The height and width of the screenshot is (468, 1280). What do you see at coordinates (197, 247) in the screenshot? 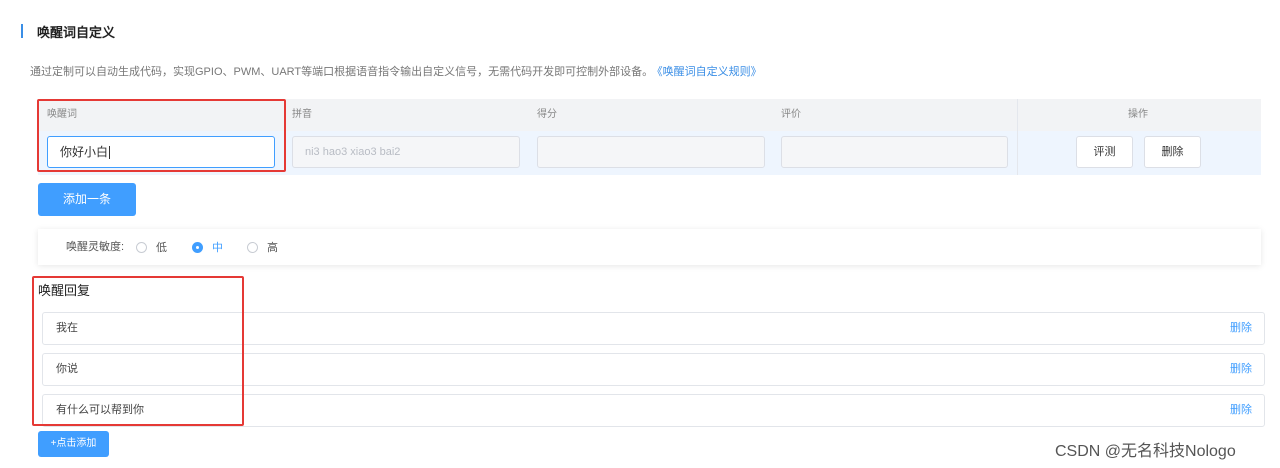
I see `radio-checked-icon` at bounding box center [197, 247].